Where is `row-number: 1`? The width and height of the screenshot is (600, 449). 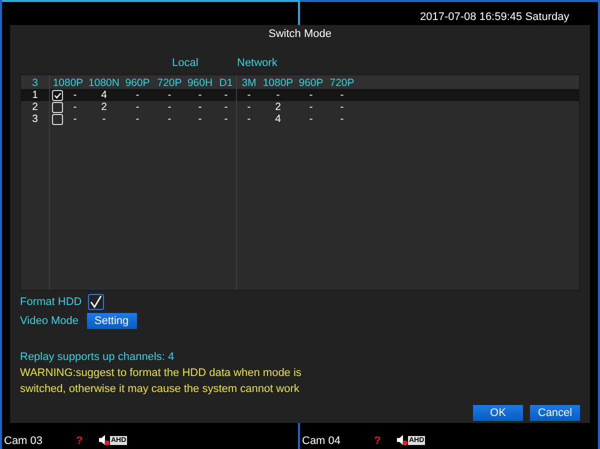 row-number: 1 is located at coordinates (35, 95).